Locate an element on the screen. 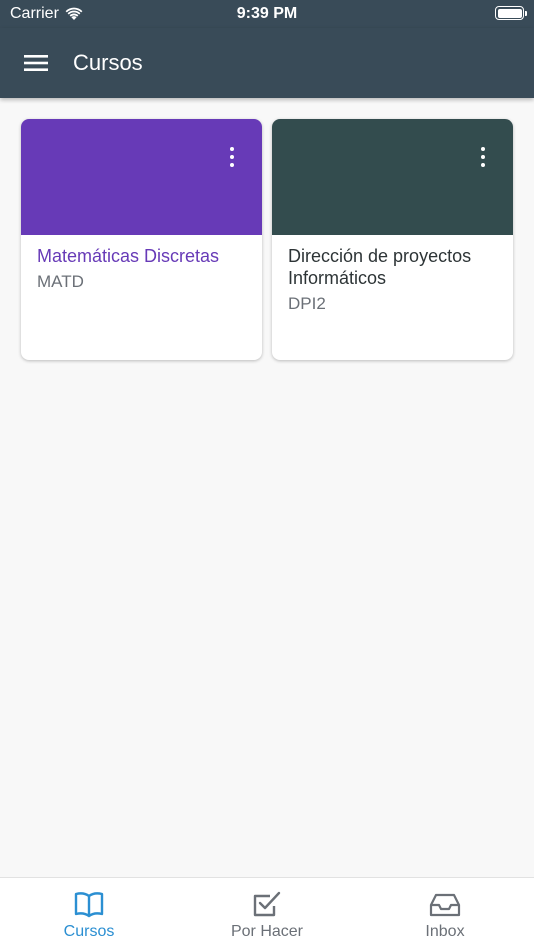 The height and width of the screenshot is (950, 534). tab-label: Inbox is located at coordinates (445, 931).